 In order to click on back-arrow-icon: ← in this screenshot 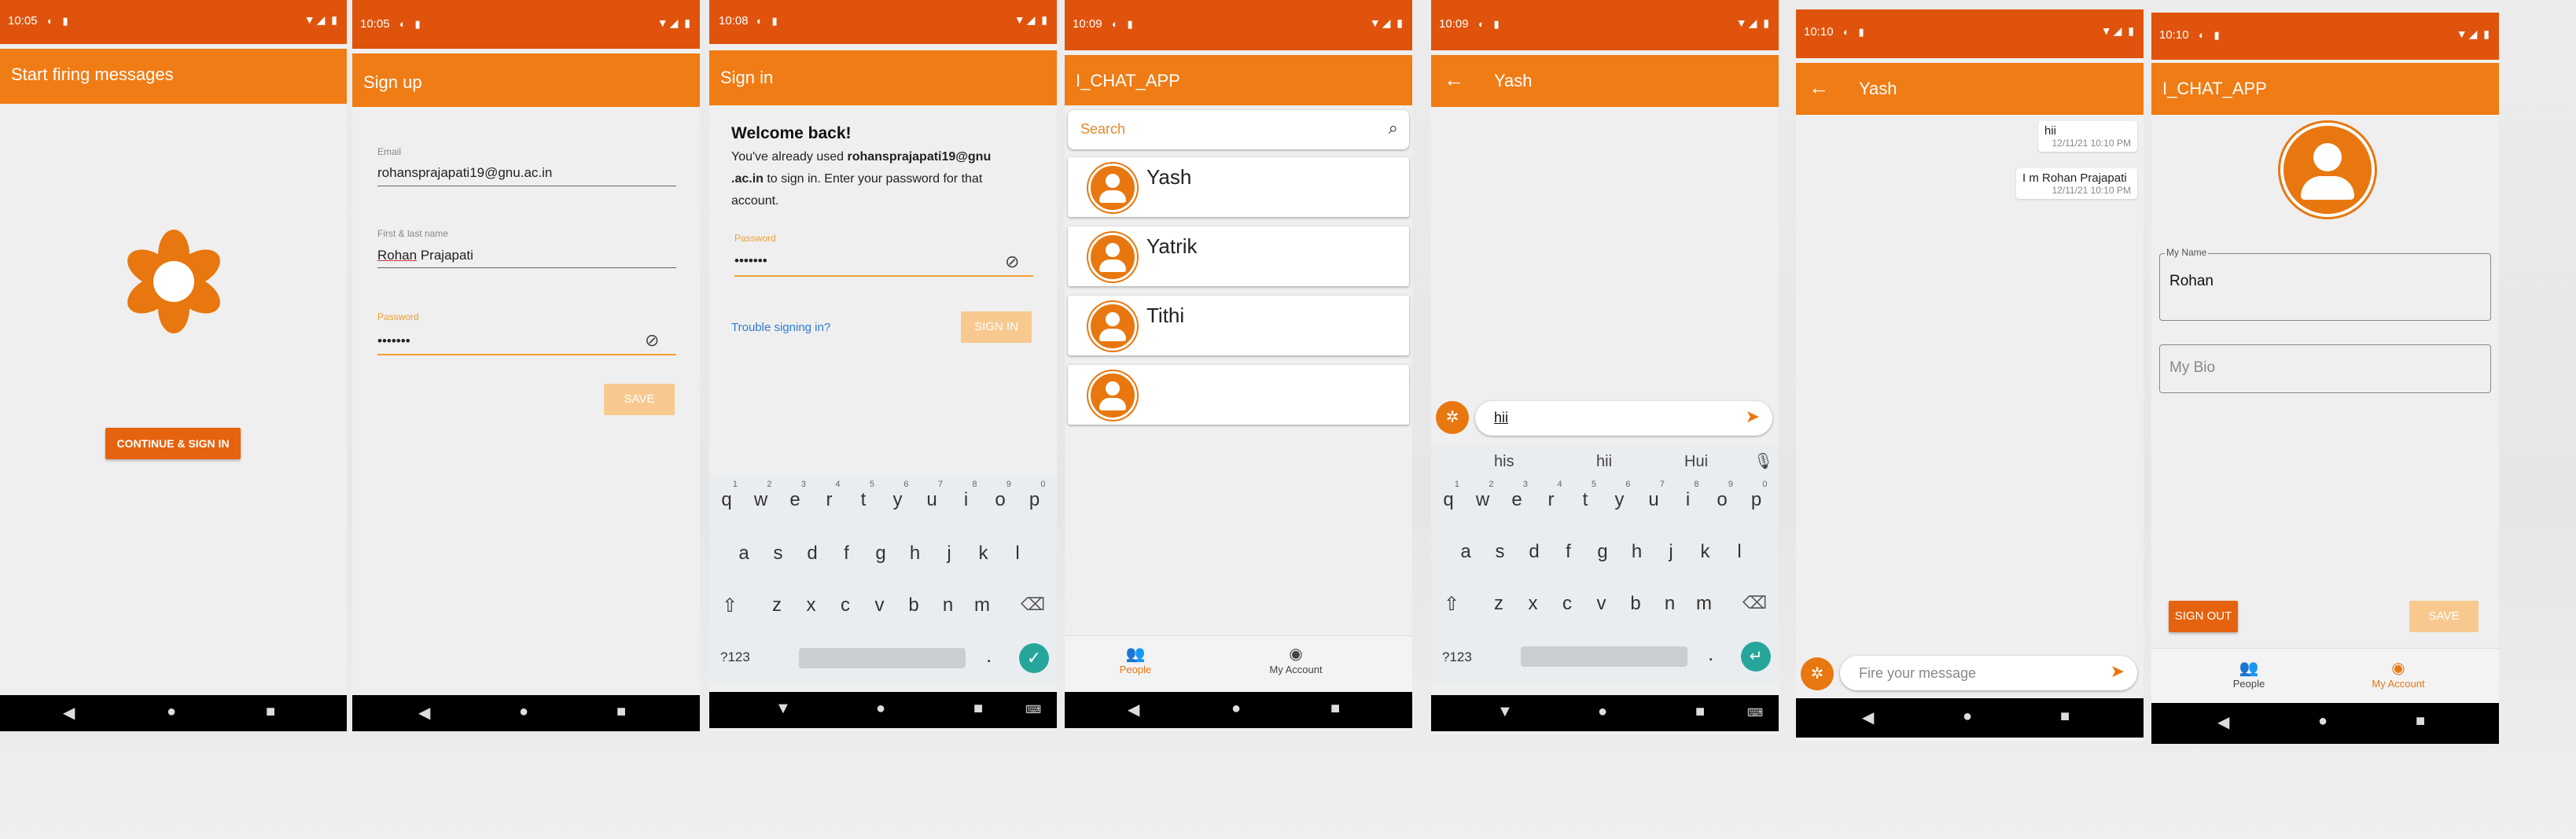, I will do `click(1819, 87)`.